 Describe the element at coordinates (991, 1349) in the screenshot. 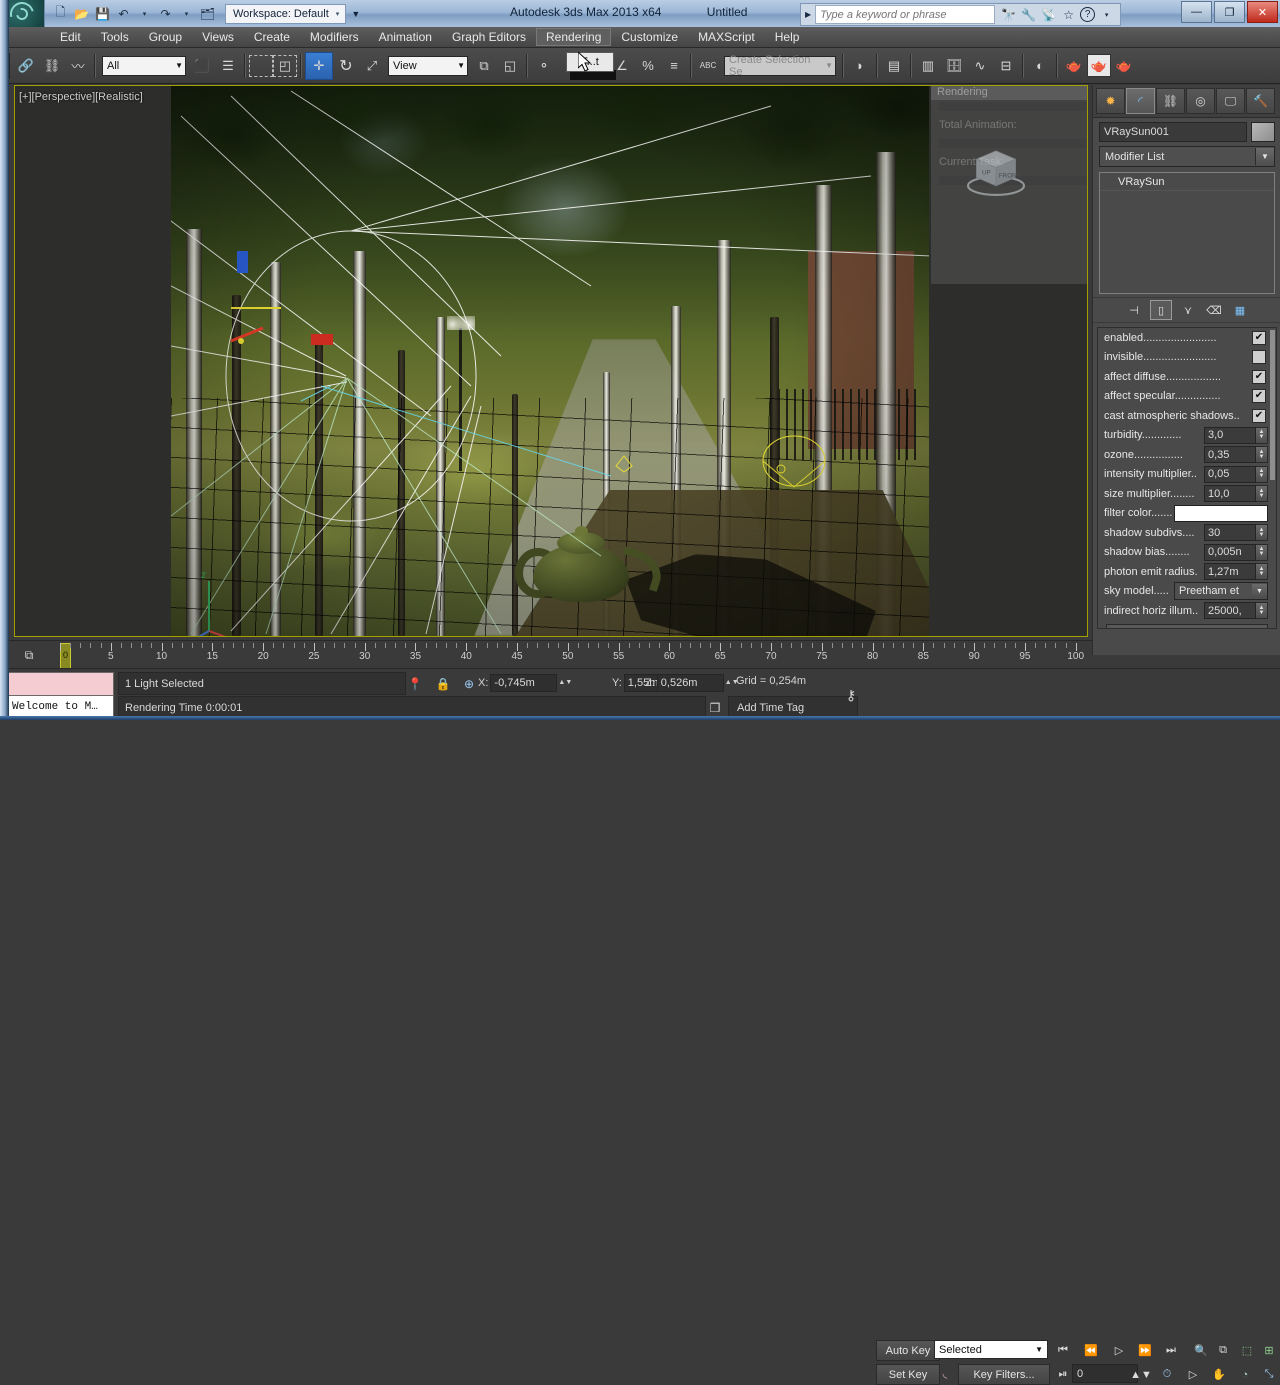

I see `selection-set-combo: Selected ▼` at that location.